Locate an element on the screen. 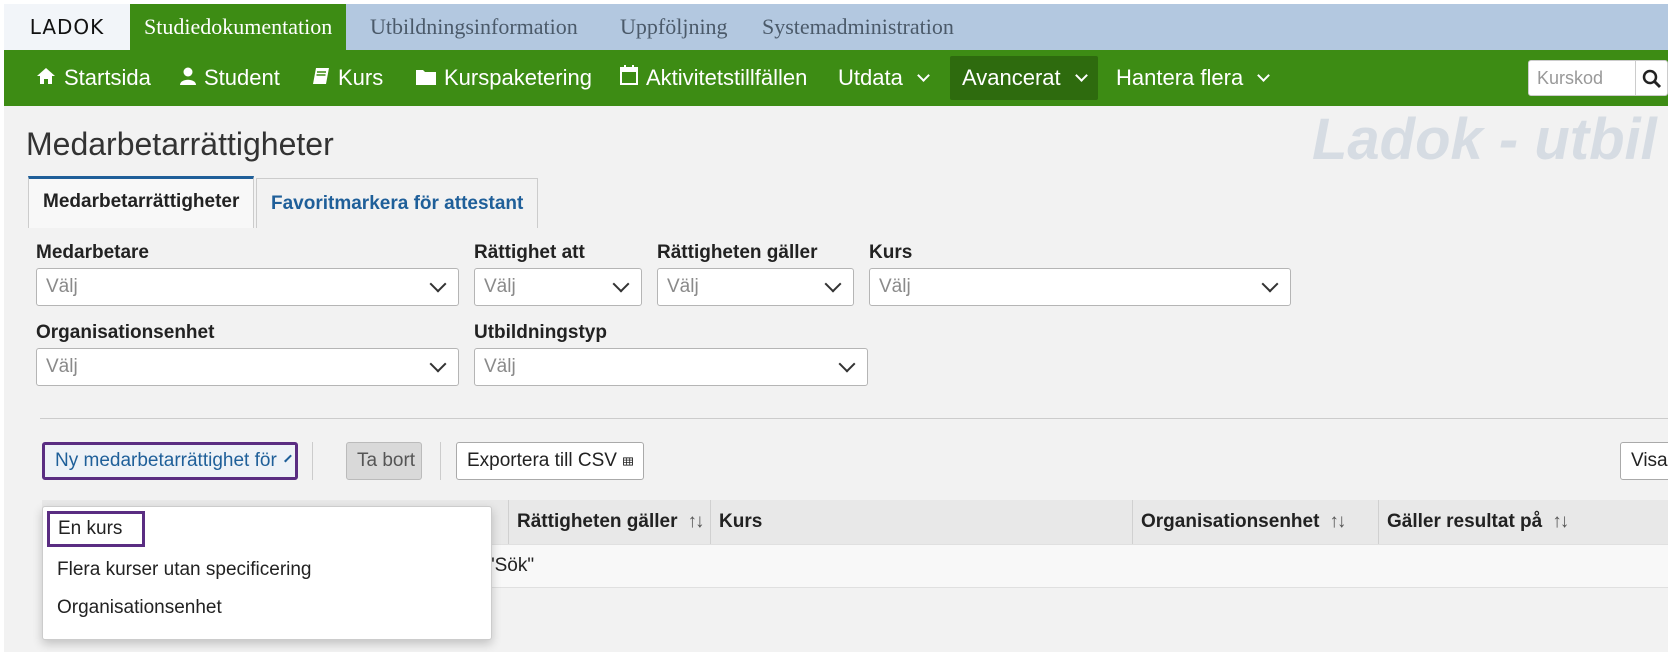  divider is located at coordinates (854, 418).